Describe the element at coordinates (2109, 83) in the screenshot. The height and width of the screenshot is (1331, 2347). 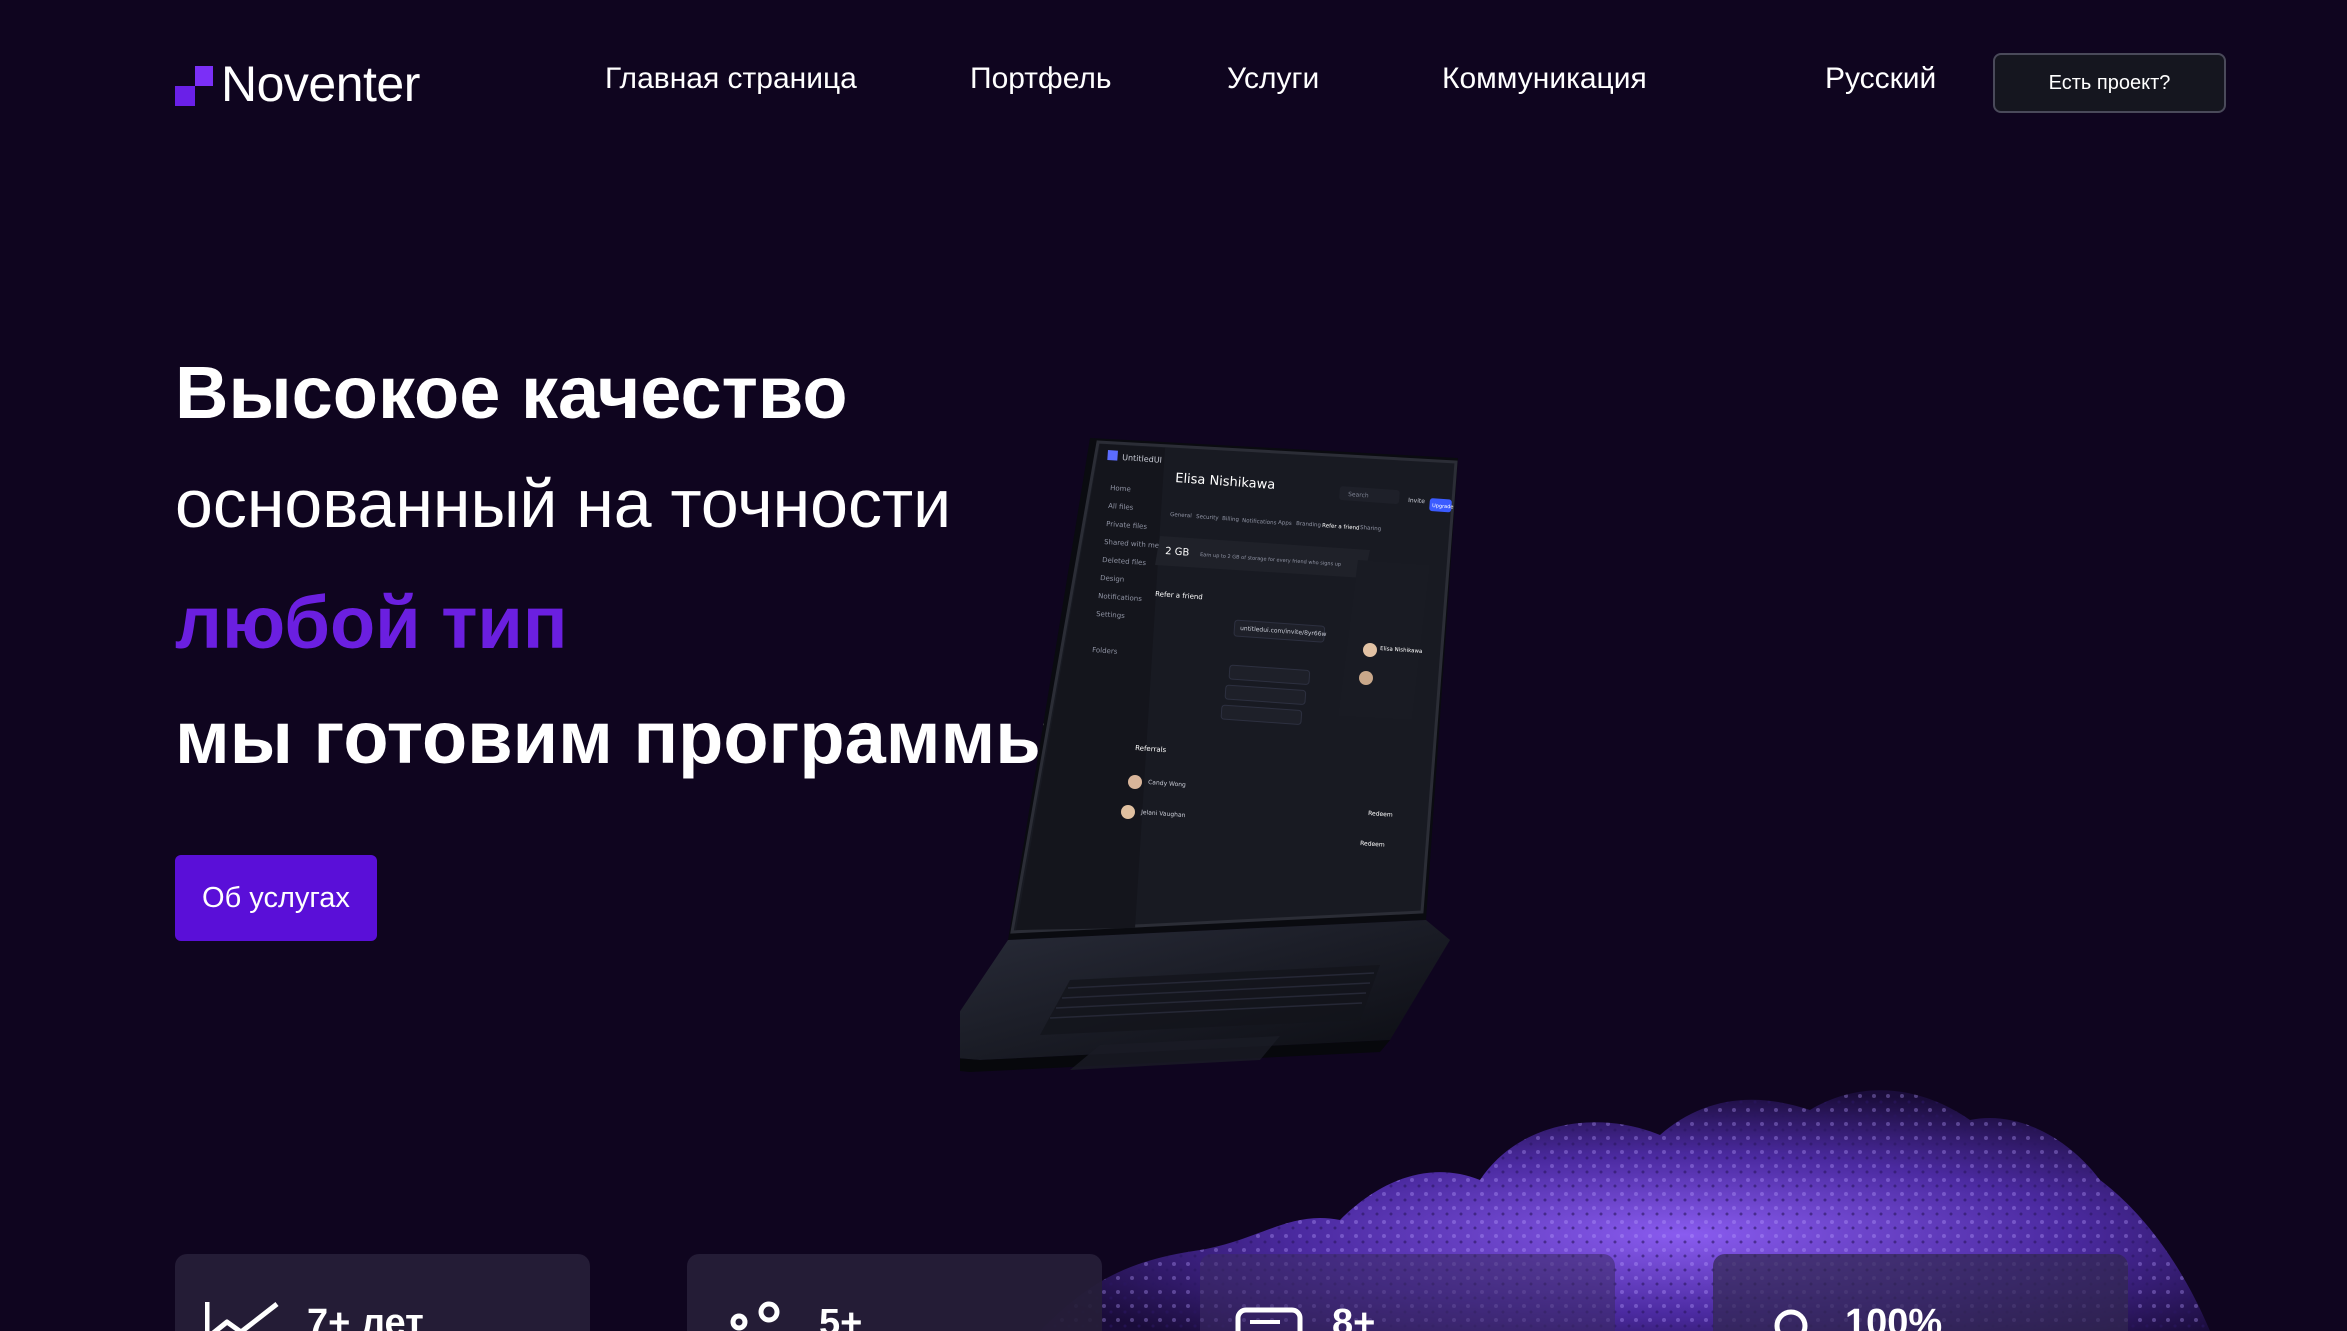
I see `project-cta-button: Есть проект?` at that location.